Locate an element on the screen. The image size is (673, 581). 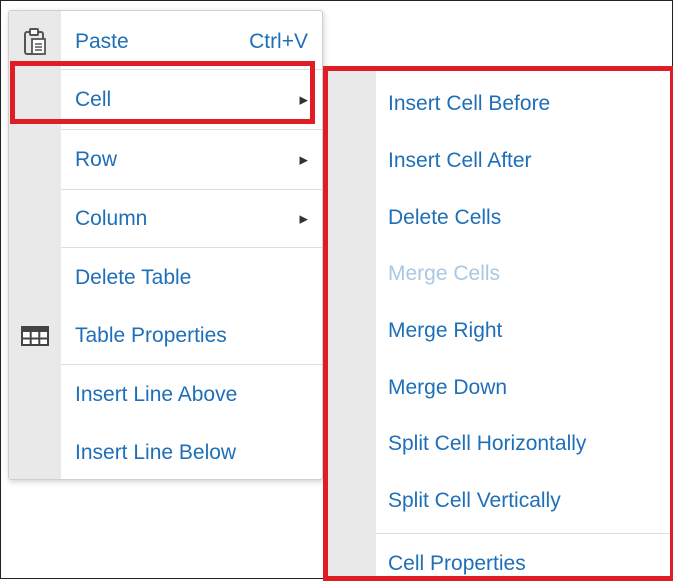
submenu-item-merge-right: Merge Right is located at coordinates (499, 330).